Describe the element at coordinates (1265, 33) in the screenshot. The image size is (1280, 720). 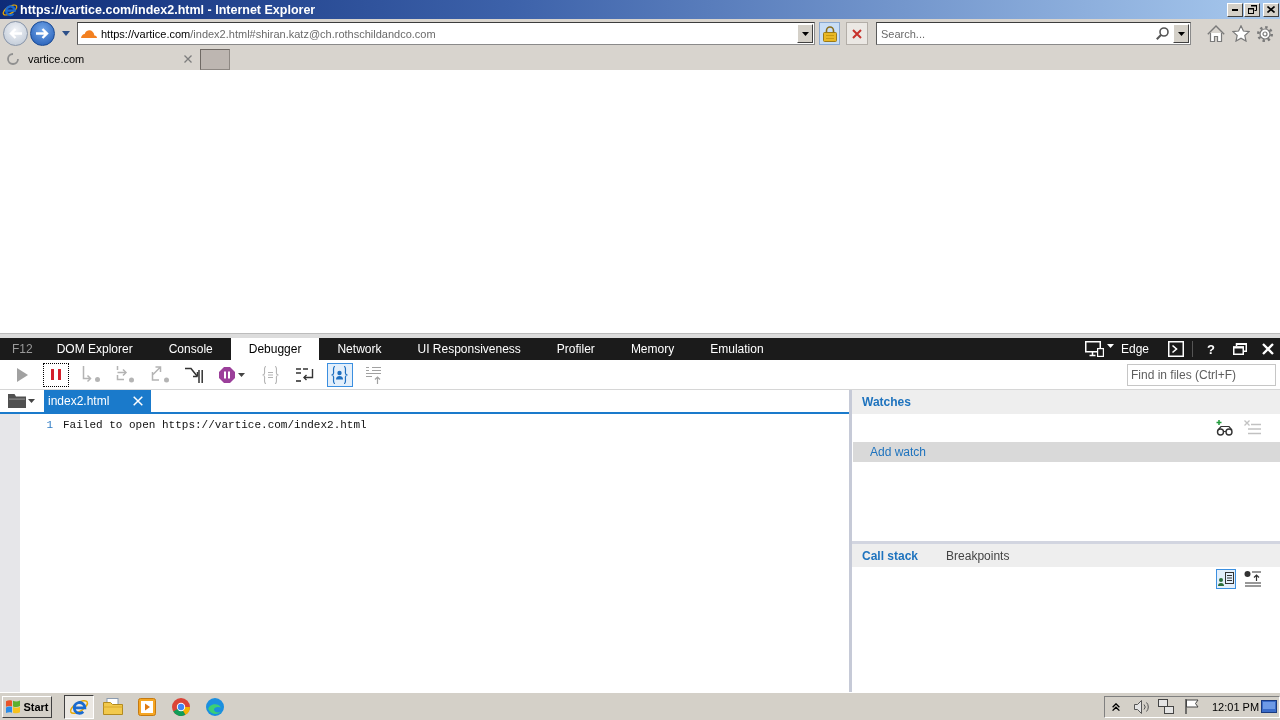
I see `settings-icon` at that location.